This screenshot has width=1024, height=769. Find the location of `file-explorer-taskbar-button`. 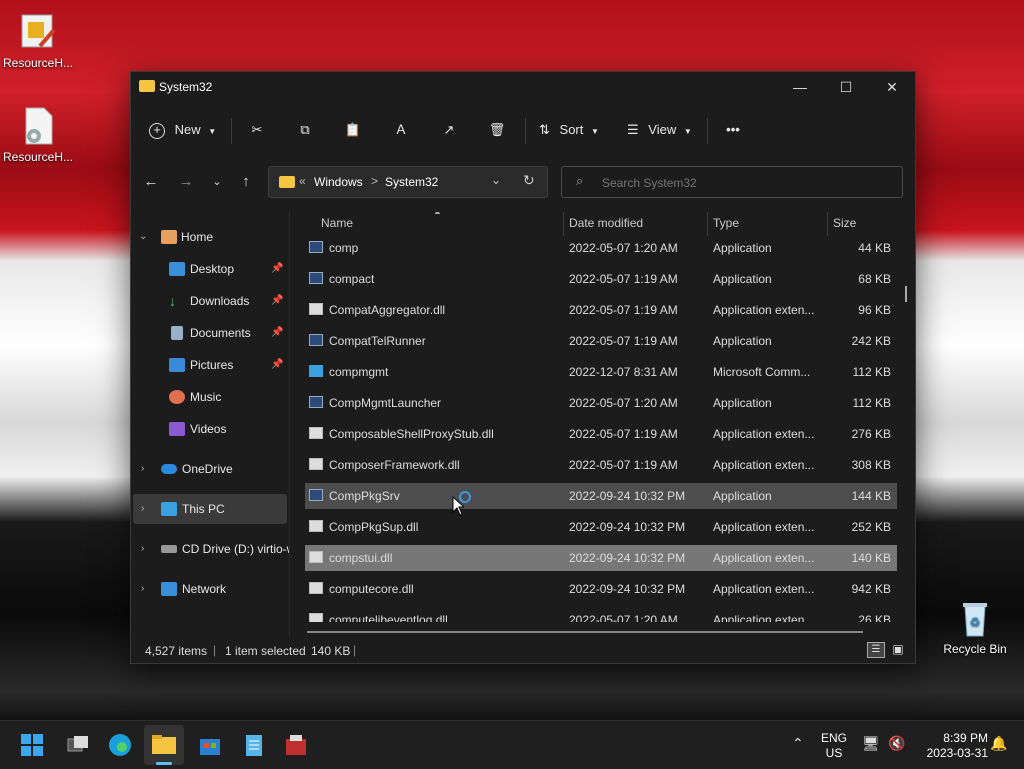

file-explorer-taskbar-button is located at coordinates (164, 745).